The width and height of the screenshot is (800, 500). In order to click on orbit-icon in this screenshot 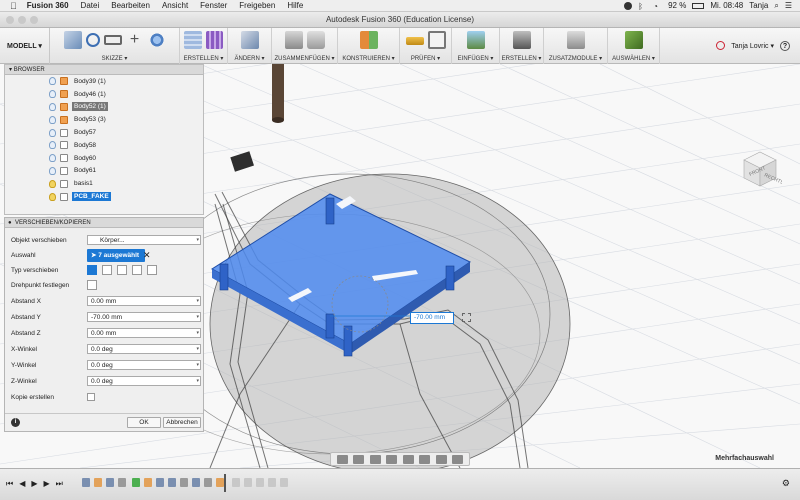, I will do `click(342, 459)`.